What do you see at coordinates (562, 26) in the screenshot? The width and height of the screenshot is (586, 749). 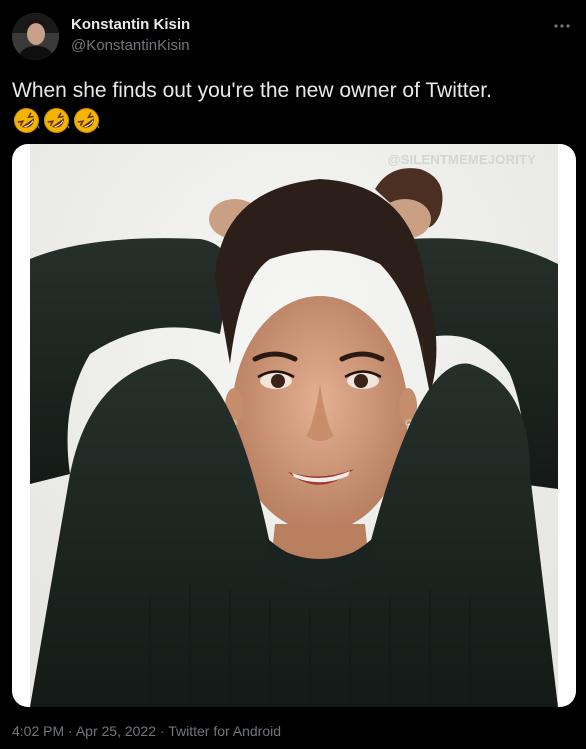 I see `ellipsis-icon` at bounding box center [562, 26].